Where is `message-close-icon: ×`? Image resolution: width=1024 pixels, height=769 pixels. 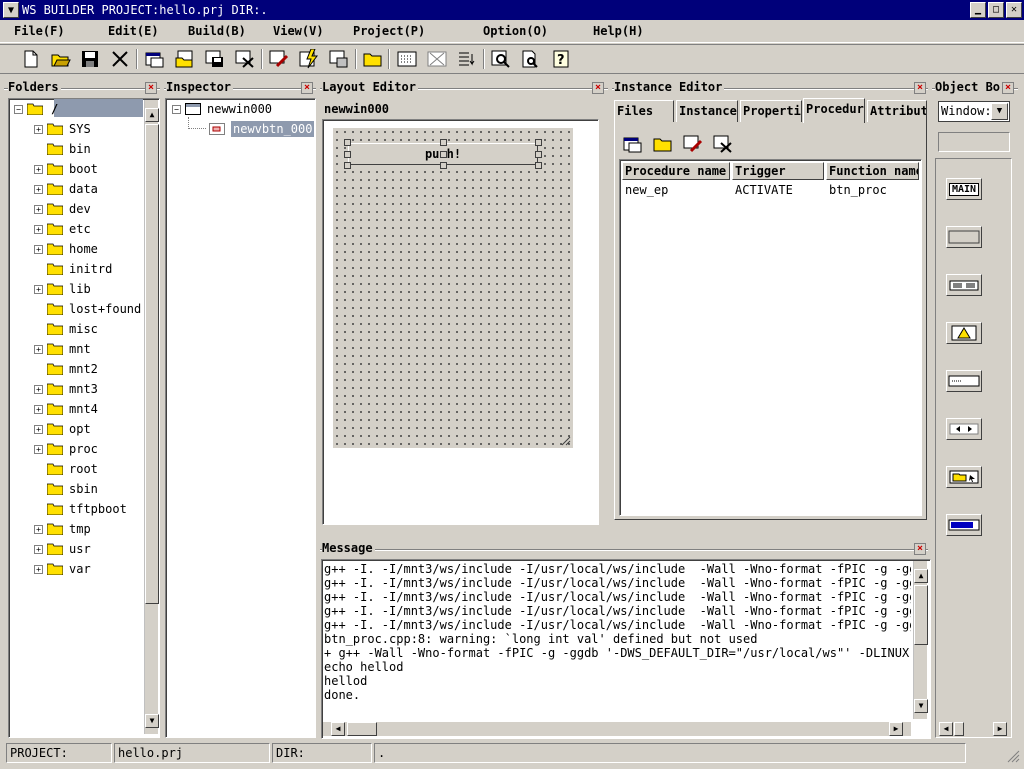 message-close-icon: × is located at coordinates (920, 549).